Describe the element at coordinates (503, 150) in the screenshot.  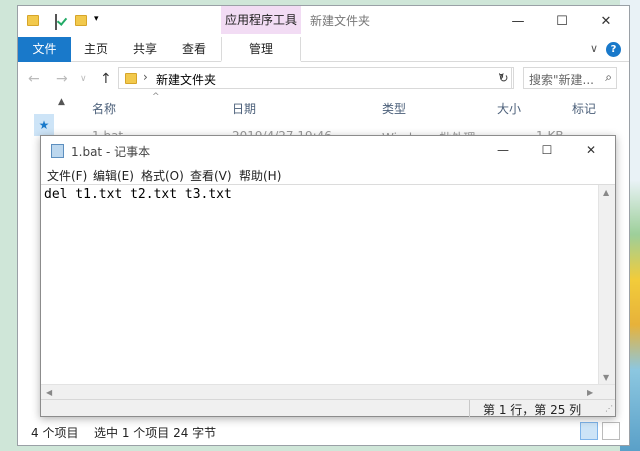
I see `notepad-minimize-button: —` at that location.